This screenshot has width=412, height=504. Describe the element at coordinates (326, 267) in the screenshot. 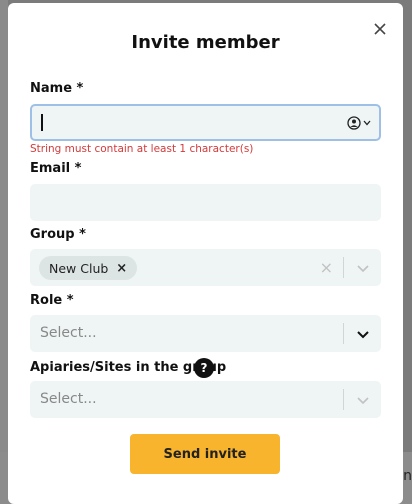

I see `clear-icon: ×` at that location.